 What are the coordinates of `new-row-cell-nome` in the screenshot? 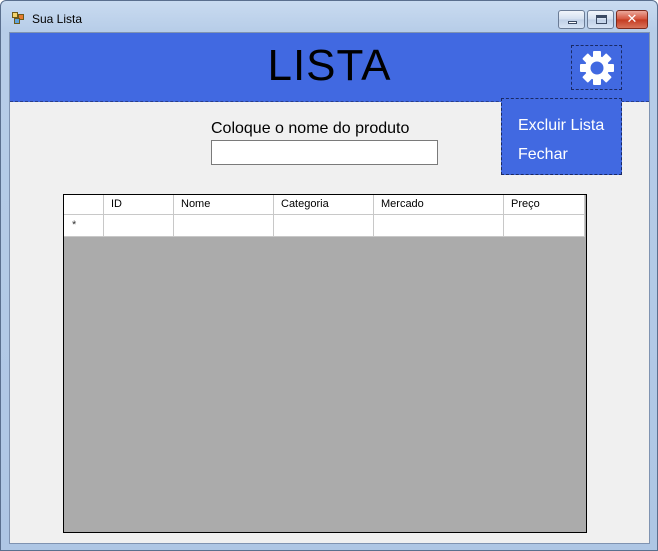 It's located at (224, 226).